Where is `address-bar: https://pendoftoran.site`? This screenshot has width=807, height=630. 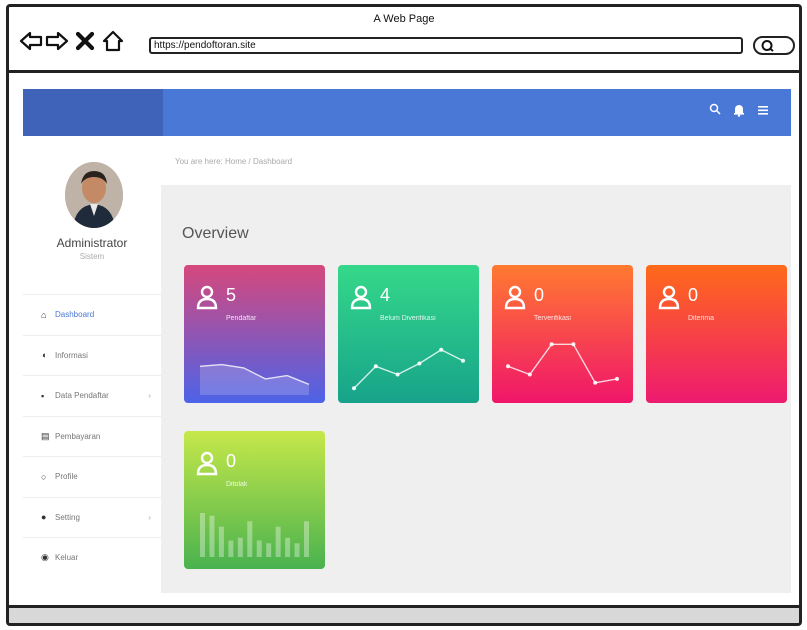
address-bar: https://pendoftoran.site is located at coordinates (446, 45).